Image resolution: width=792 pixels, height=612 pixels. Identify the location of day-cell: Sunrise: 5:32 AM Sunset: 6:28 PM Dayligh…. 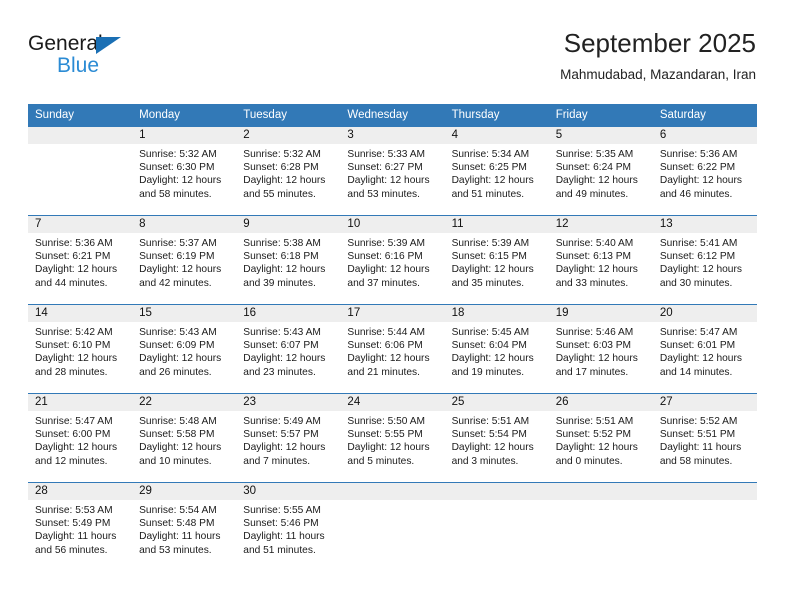
(288, 179).